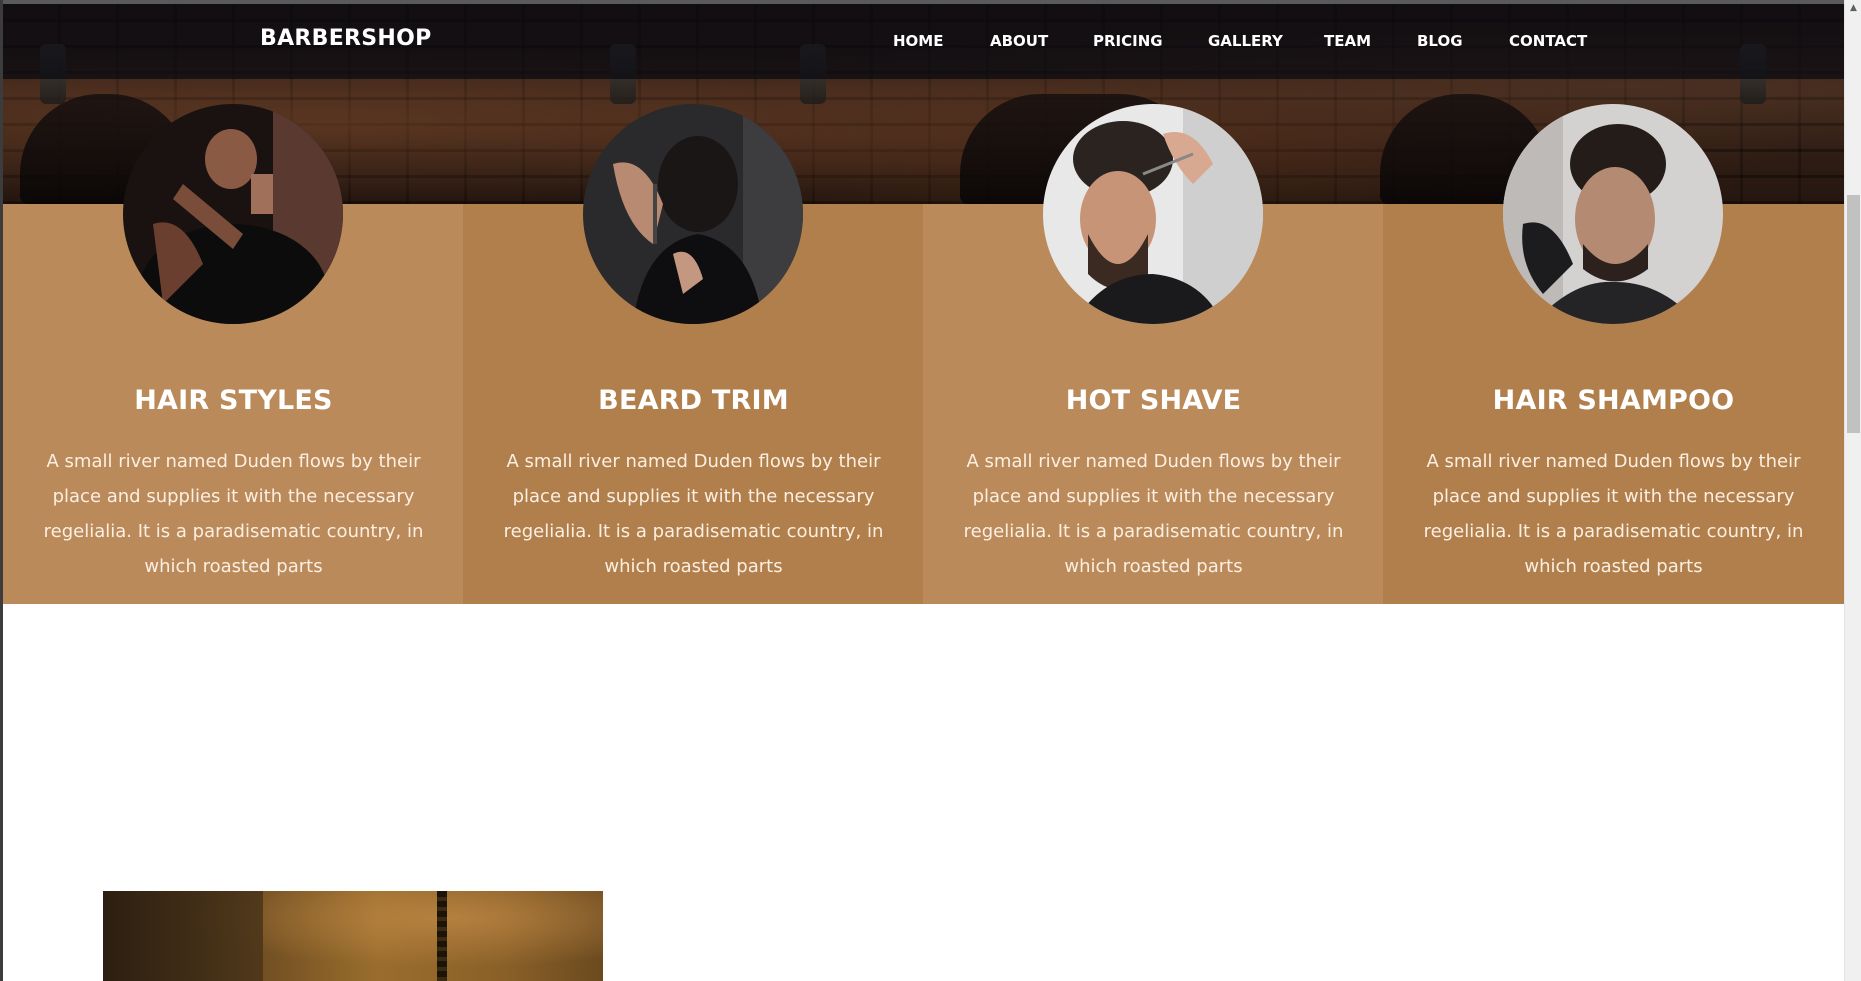 Image resolution: width=1861 pixels, height=981 pixels. I want to click on window-top-border, so click(922, 2).